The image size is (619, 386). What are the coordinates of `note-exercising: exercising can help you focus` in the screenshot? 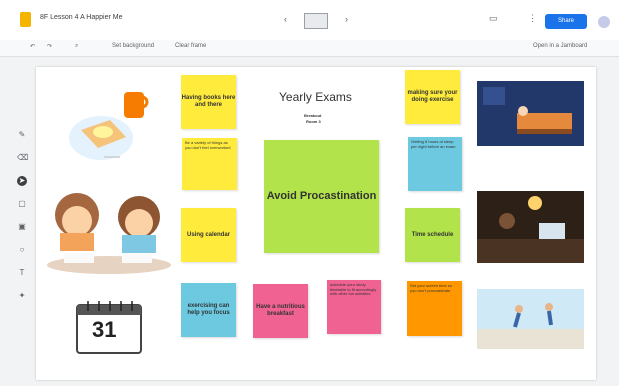 It's located at (208, 310).